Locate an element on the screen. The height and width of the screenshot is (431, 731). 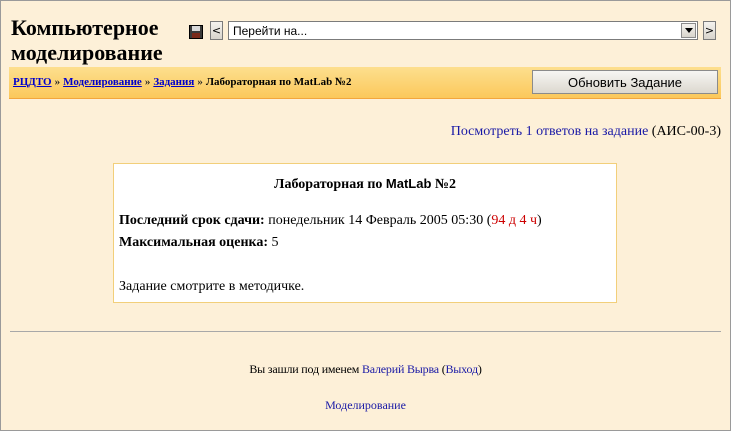
grade-value: 5 is located at coordinates (275, 242).